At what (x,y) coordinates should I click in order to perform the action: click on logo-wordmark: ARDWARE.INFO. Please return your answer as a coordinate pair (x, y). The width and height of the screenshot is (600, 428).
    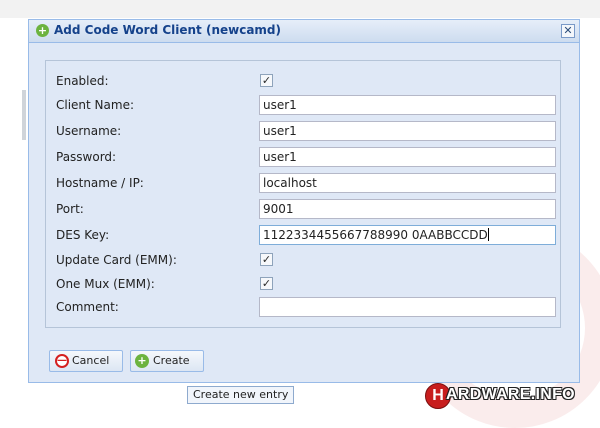
    Looking at the image, I should click on (510, 394).